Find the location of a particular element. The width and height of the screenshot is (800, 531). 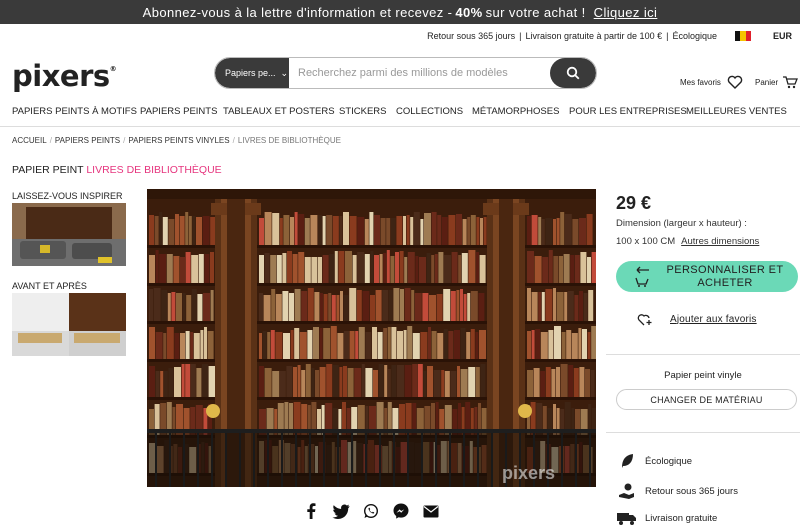

before-after-thumbnail is located at coordinates (69, 324).